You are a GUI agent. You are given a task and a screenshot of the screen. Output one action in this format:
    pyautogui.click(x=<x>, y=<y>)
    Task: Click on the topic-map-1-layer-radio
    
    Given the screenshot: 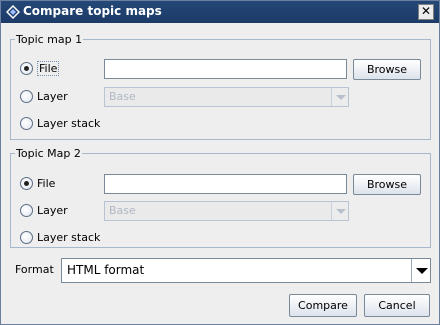 What is the action you would take?
    pyautogui.click(x=26, y=96)
    